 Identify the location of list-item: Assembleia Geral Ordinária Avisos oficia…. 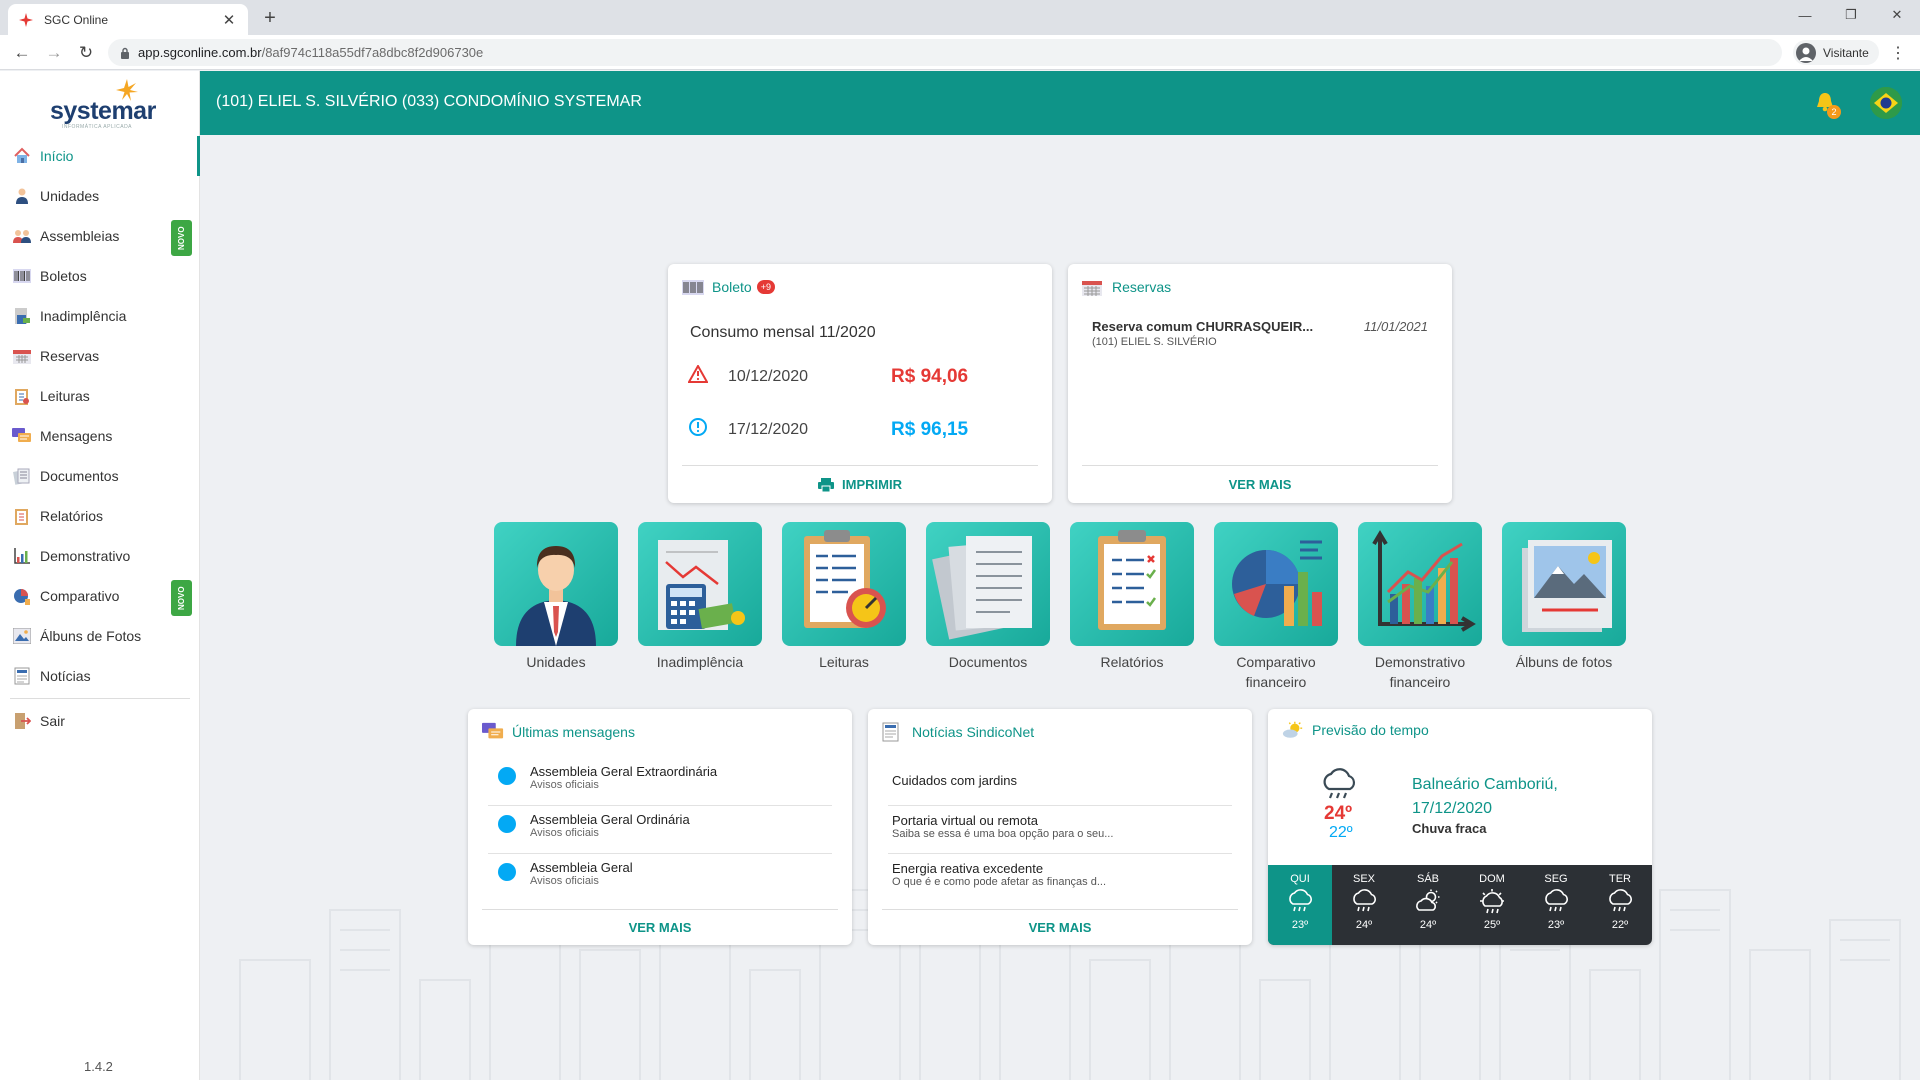
(665, 829).